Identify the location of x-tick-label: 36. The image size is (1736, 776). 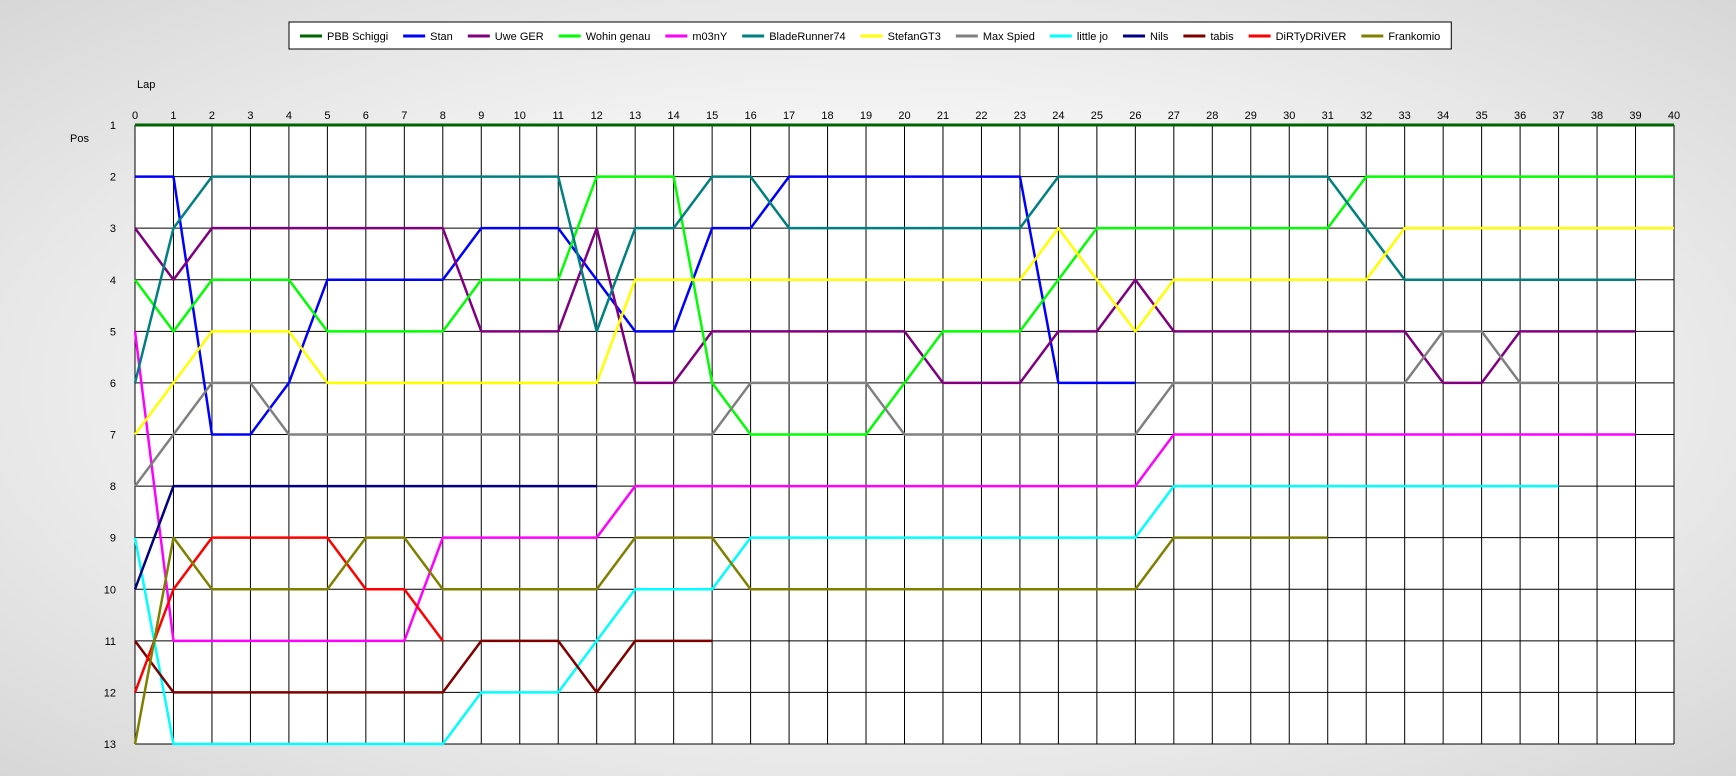
(1520, 116).